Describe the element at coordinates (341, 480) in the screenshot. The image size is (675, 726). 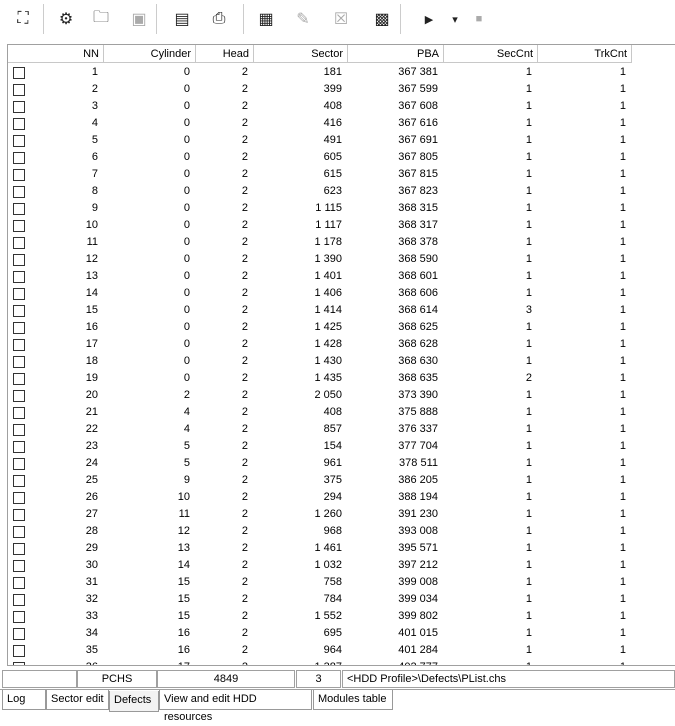
I see `table-row: 25 9 2 375 386 205 1 1` at that location.